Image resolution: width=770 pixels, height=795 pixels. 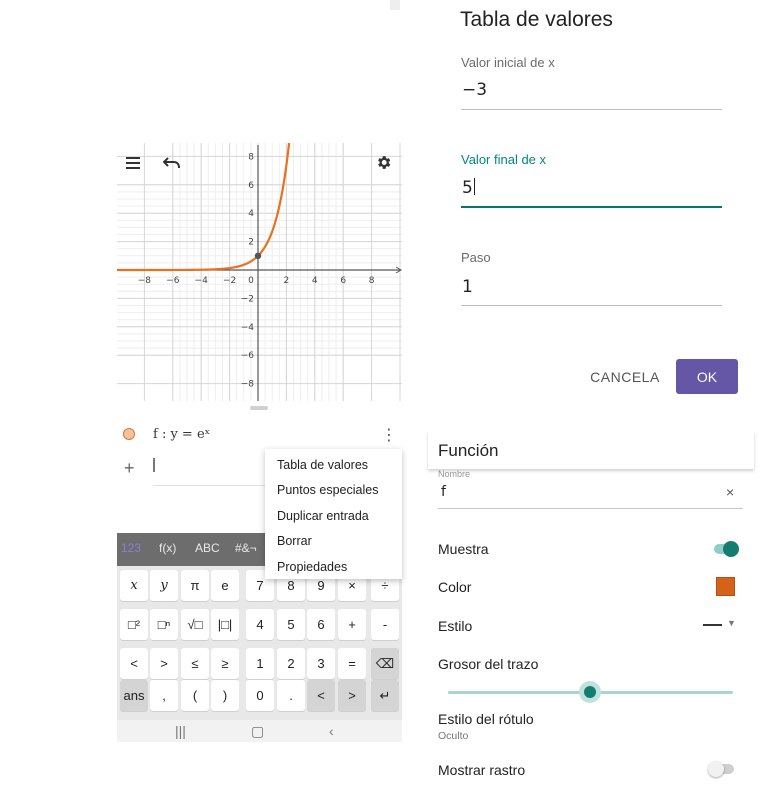 I want to click on color-label: Color, so click(x=455, y=587).